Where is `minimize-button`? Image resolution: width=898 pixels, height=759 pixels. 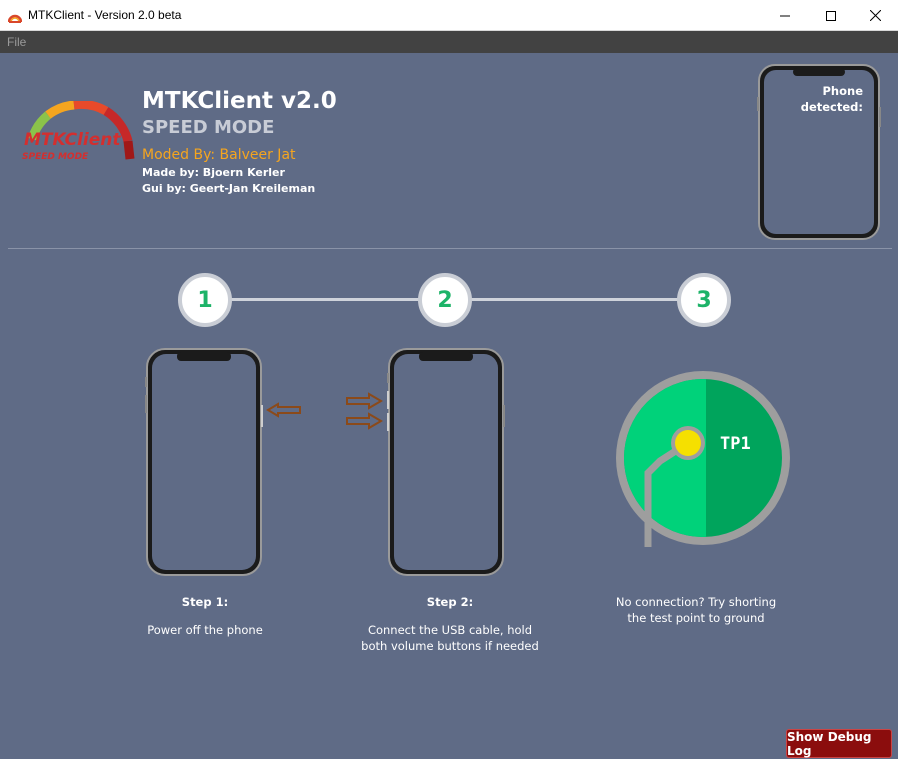 minimize-button is located at coordinates (785, 15).